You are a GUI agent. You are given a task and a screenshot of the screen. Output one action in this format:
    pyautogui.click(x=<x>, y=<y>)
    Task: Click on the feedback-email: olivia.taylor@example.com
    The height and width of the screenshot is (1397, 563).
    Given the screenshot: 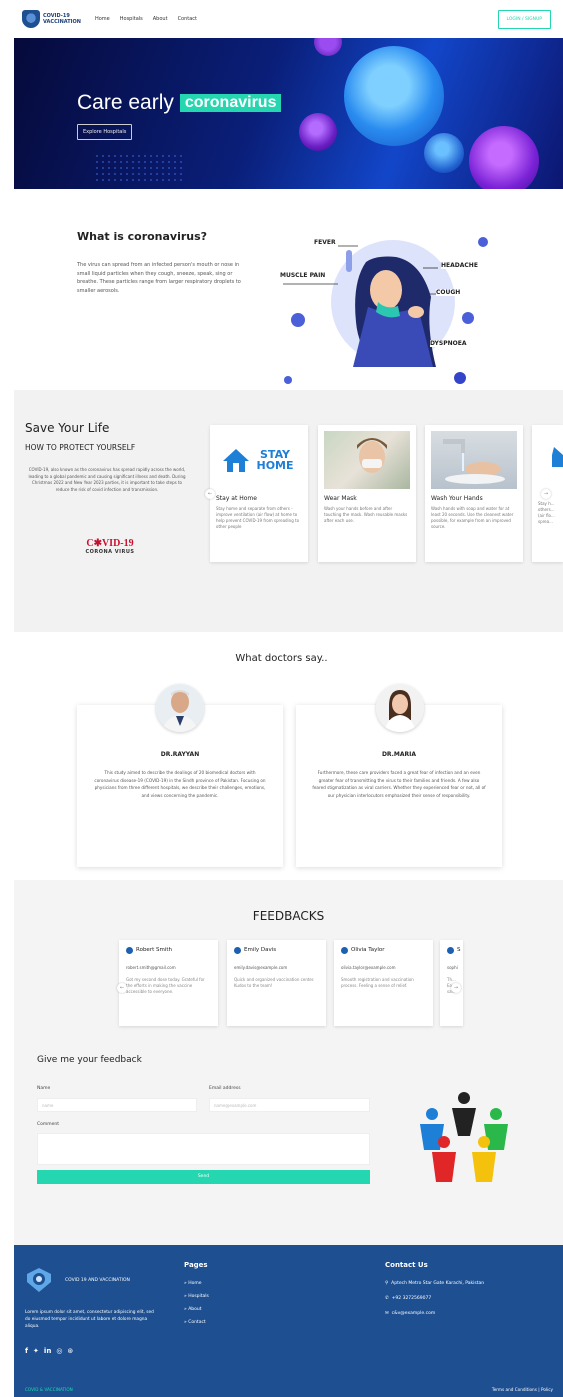 What is the action you would take?
    pyautogui.click(x=368, y=967)
    